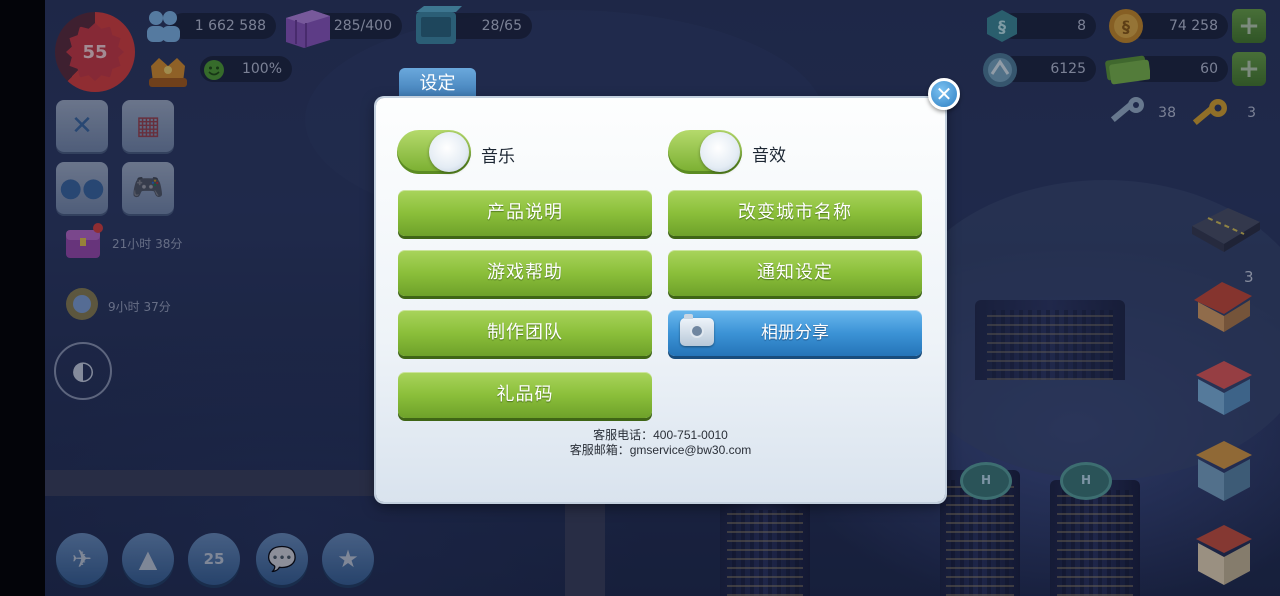 This screenshot has width=1280, height=596. Describe the element at coordinates (795, 213) in the screenshot. I see `rename-city-button: 改变城市名称` at that location.